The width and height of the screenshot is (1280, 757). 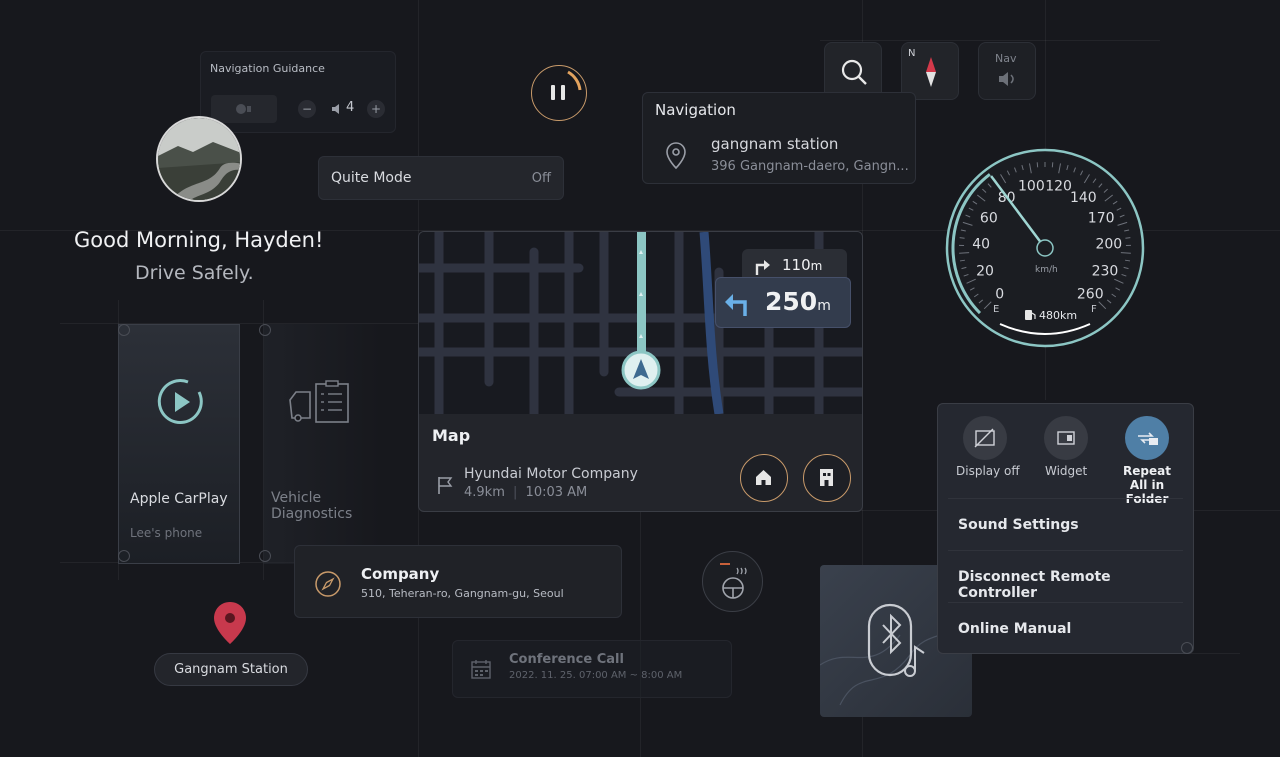 What do you see at coordinates (307, 109) in the screenshot?
I see `volume-minus-button: −` at bounding box center [307, 109].